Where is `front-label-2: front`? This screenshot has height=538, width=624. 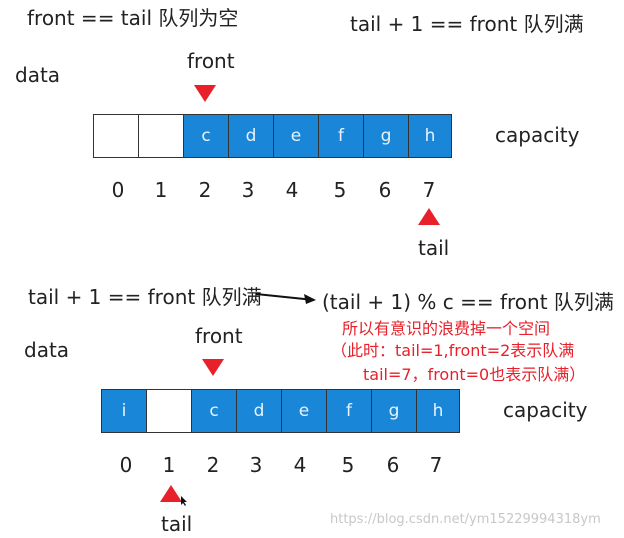
front-label-2: front is located at coordinates (219, 336).